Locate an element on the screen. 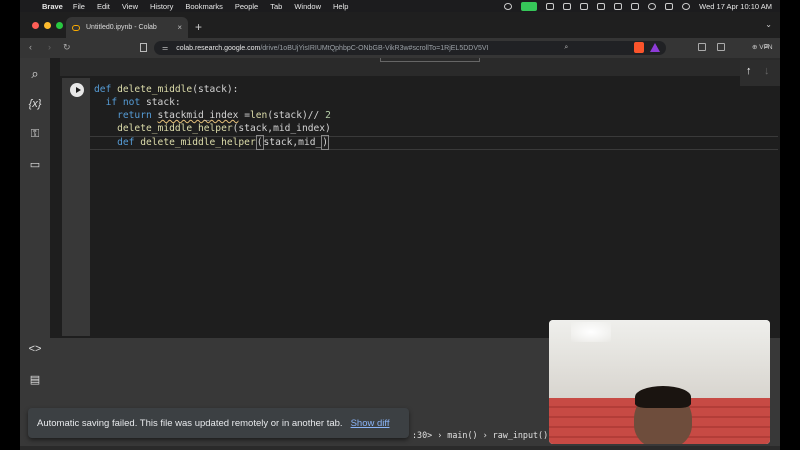 Image resolution: width=800 pixels, height=450 pixels. code-text: (stack): is located at coordinates (215, 89).